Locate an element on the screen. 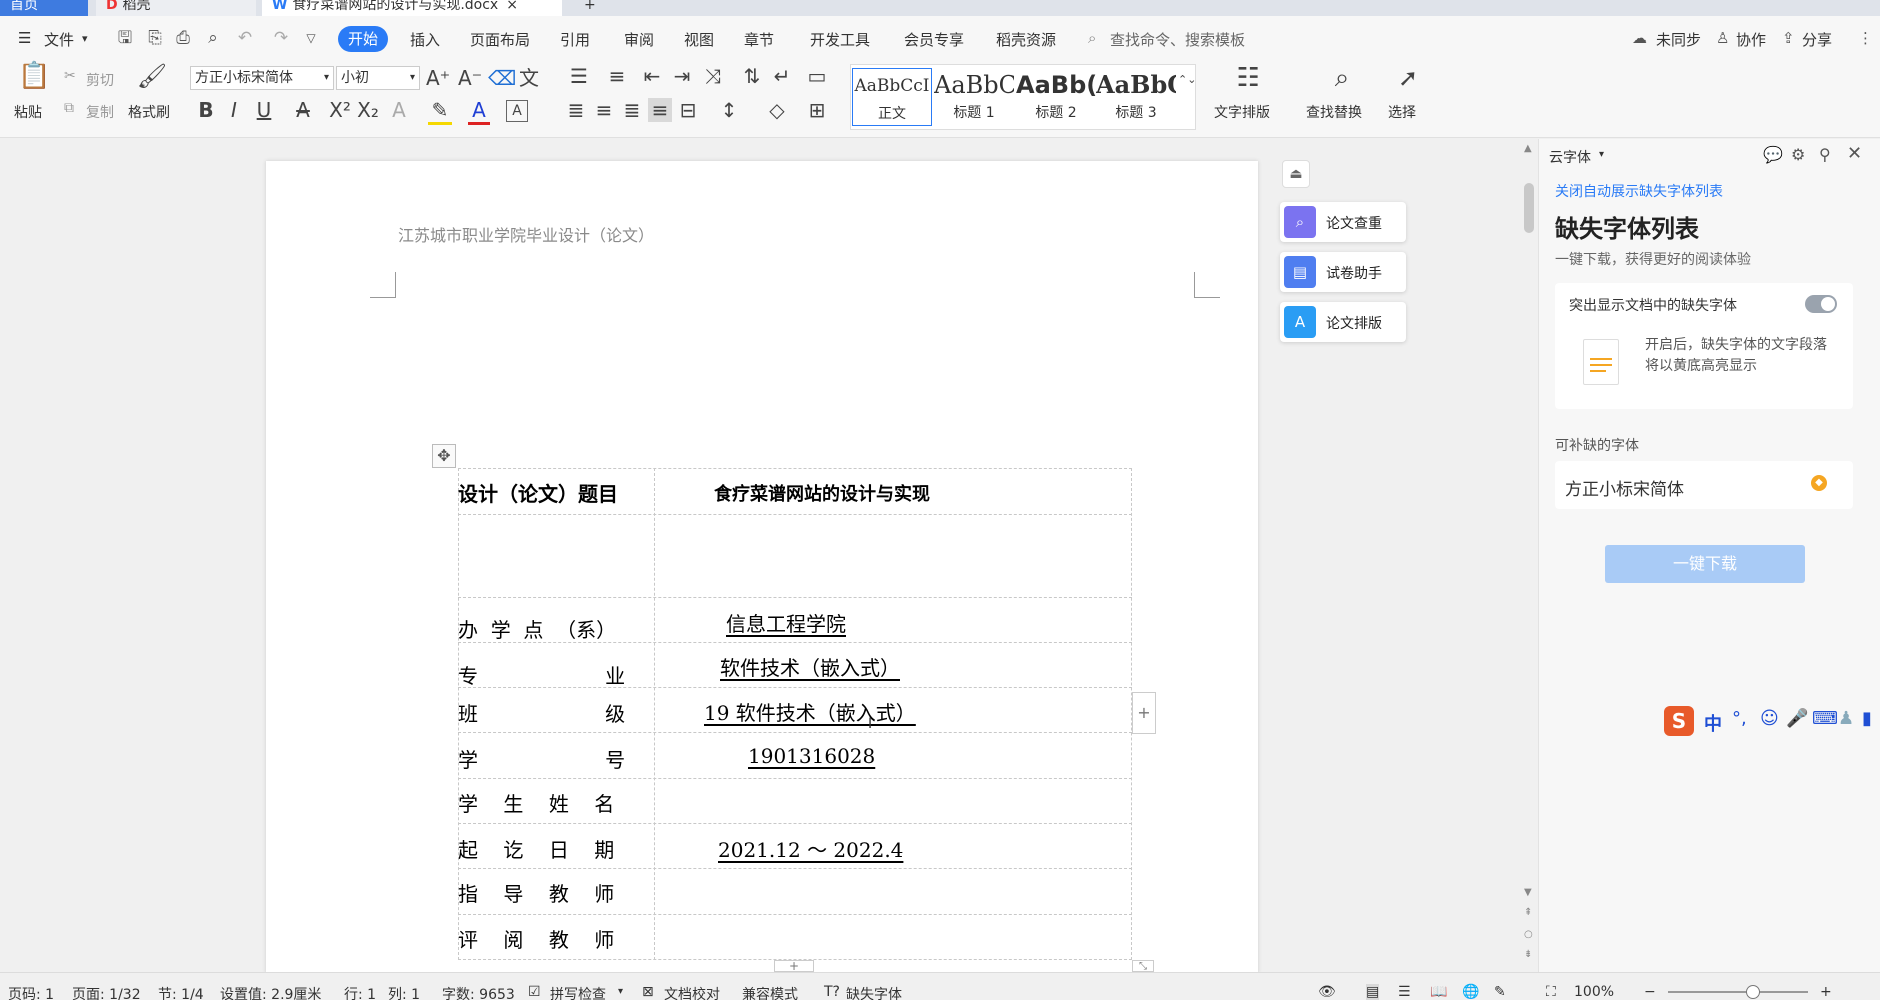  status-word-count: 字数: 9653 is located at coordinates (478, 992).